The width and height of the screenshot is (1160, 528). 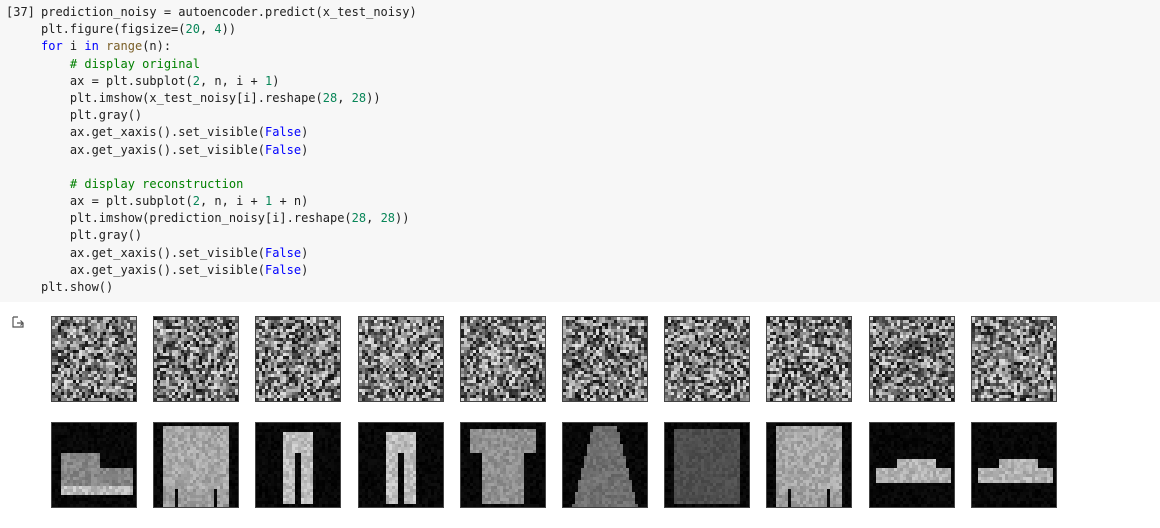 What do you see at coordinates (160, 80) in the screenshot?
I see `code-line: ax = plt.subplot(2, n, i + 1)` at bounding box center [160, 80].